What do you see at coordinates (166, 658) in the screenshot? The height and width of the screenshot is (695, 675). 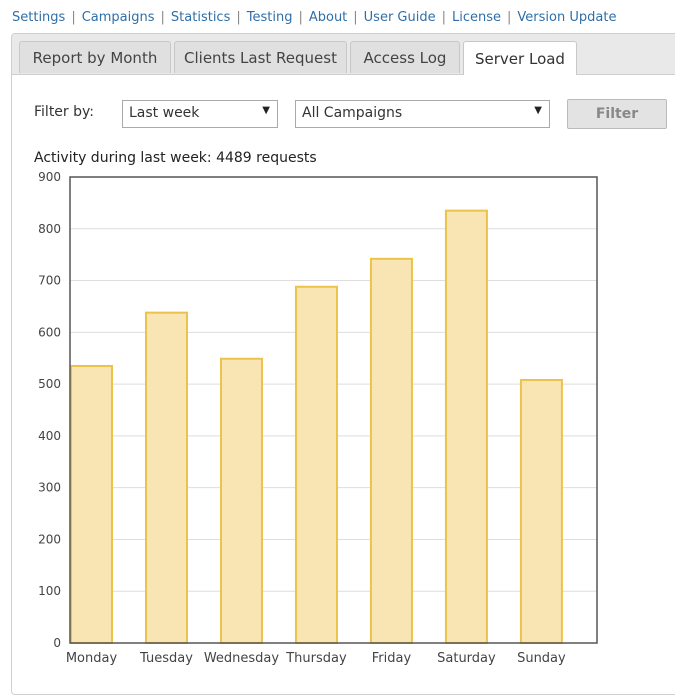 I see `x-category-label: Tuesday` at bounding box center [166, 658].